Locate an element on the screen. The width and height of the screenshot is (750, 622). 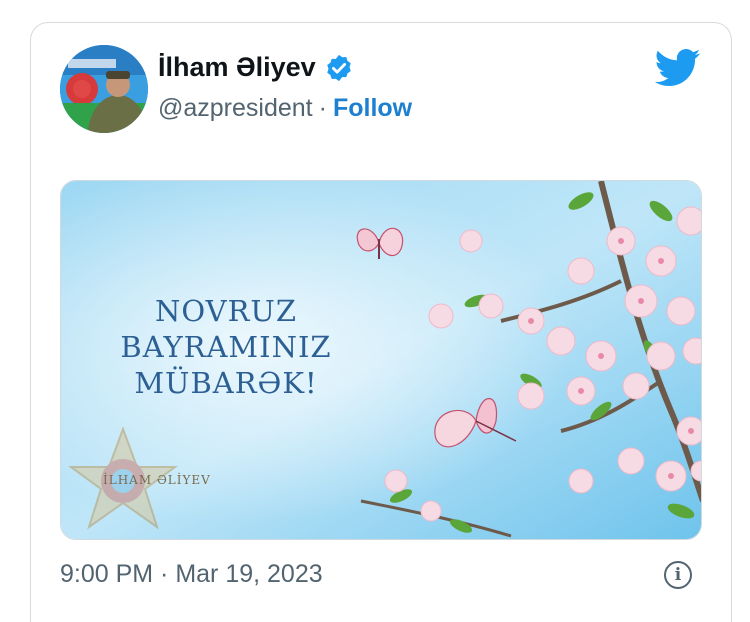
greeting-line-2: BAYRAMINIZ is located at coordinates (226, 347).